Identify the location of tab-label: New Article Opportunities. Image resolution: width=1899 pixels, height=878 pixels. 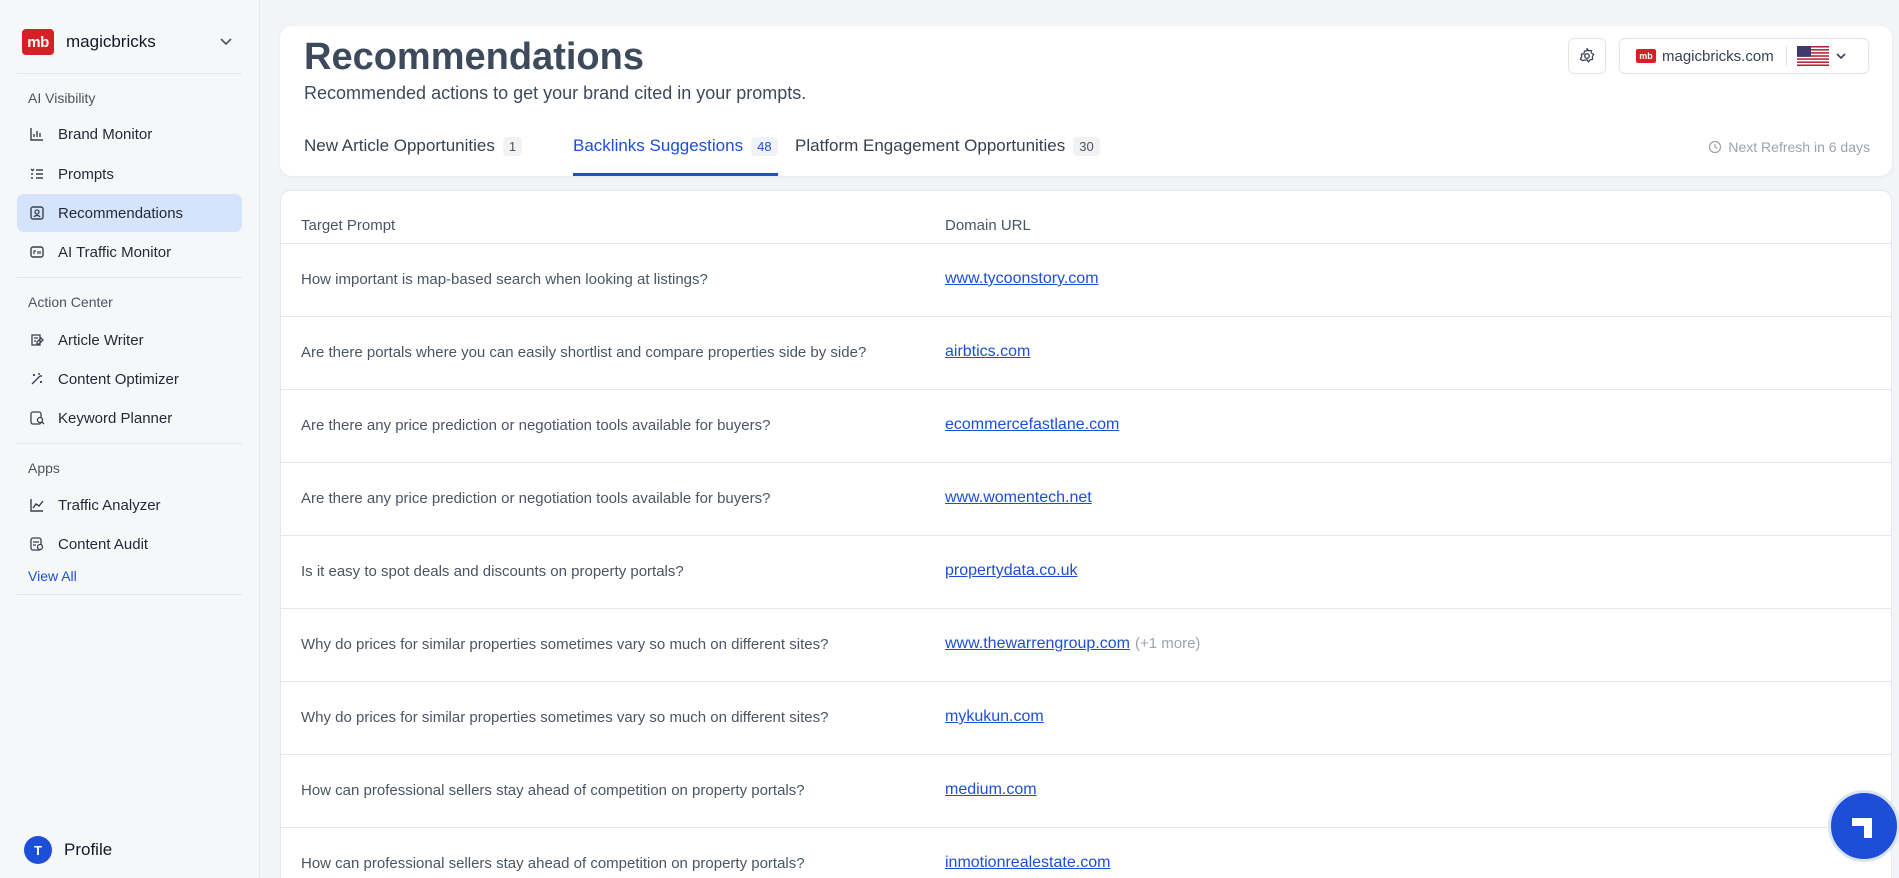
(399, 145).